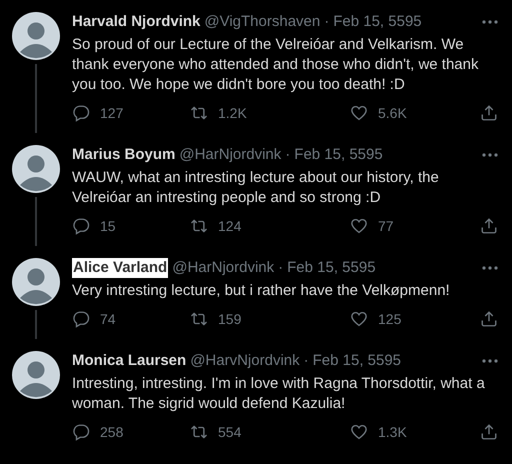 The image size is (512, 464). What do you see at coordinates (108, 226) in the screenshot?
I see `reply-count: 15` at bounding box center [108, 226].